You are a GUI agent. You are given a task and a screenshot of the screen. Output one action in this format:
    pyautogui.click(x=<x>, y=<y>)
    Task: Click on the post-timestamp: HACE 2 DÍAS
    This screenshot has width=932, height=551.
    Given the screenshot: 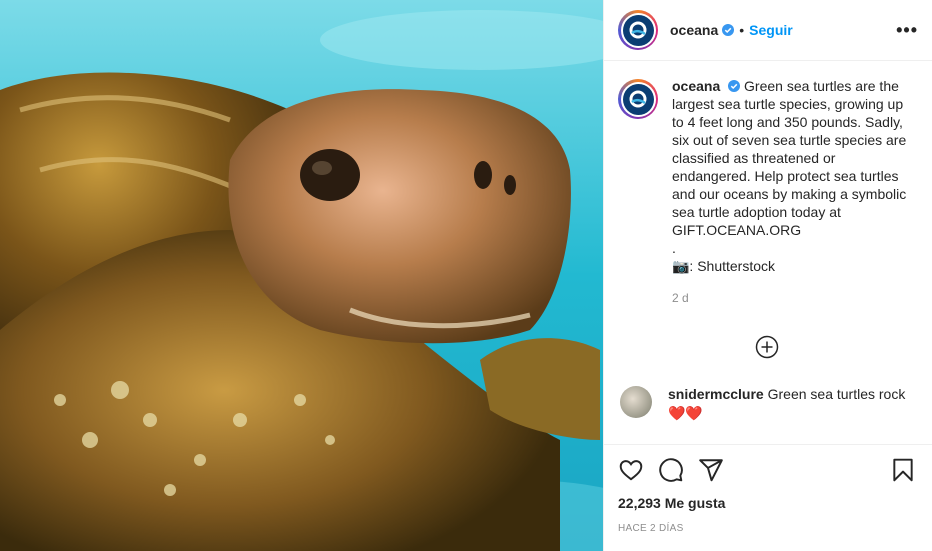 What is the action you would take?
    pyautogui.click(x=767, y=528)
    